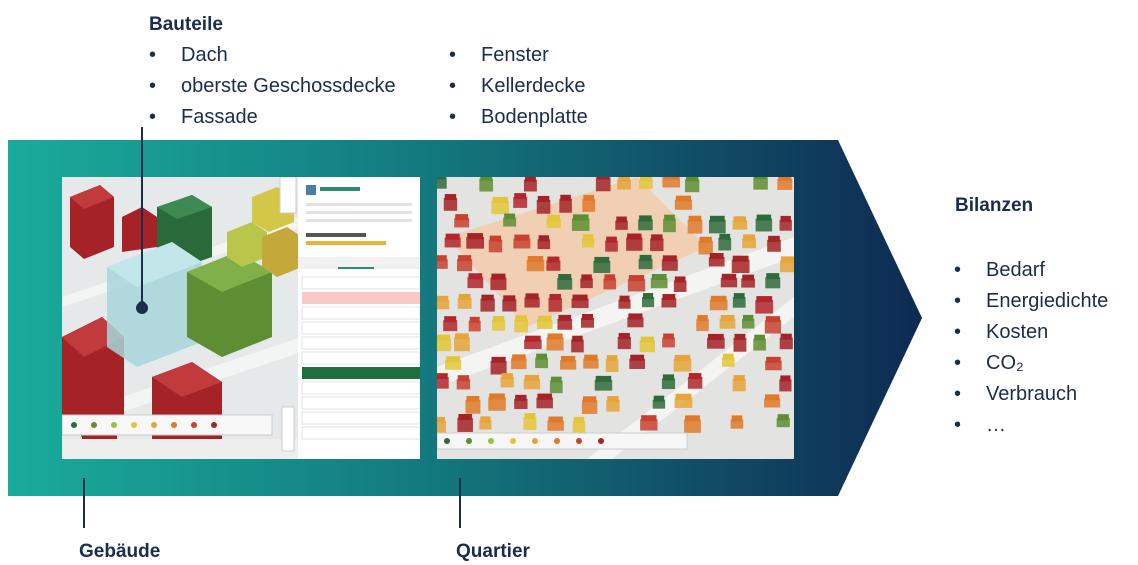 The width and height of the screenshot is (1138, 565). What do you see at coordinates (271, 117) in the screenshot?
I see `bauteil-item: Fassade` at bounding box center [271, 117].